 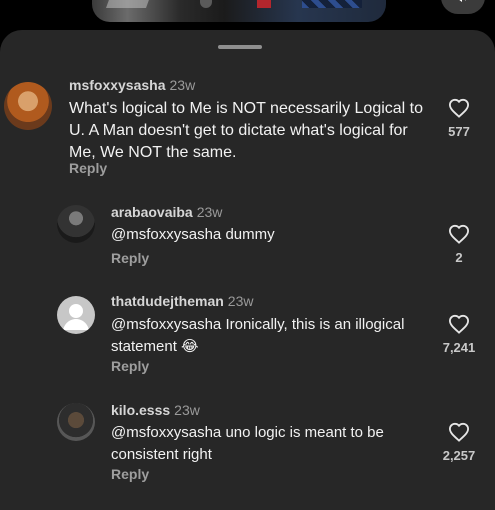 I want to click on default-avatar-icon, so click(x=76, y=317).